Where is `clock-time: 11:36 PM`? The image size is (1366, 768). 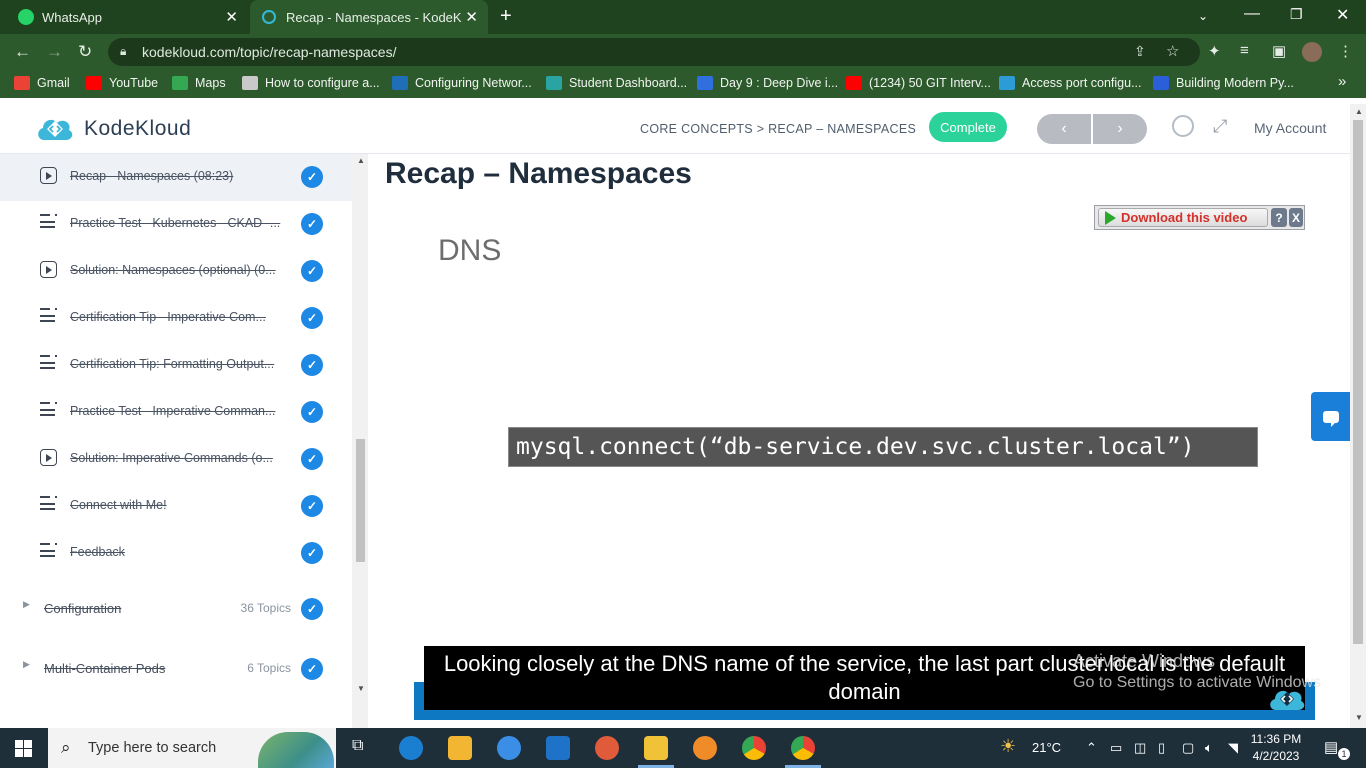 clock-time: 11:36 PM is located at coordinates (1276, 739).